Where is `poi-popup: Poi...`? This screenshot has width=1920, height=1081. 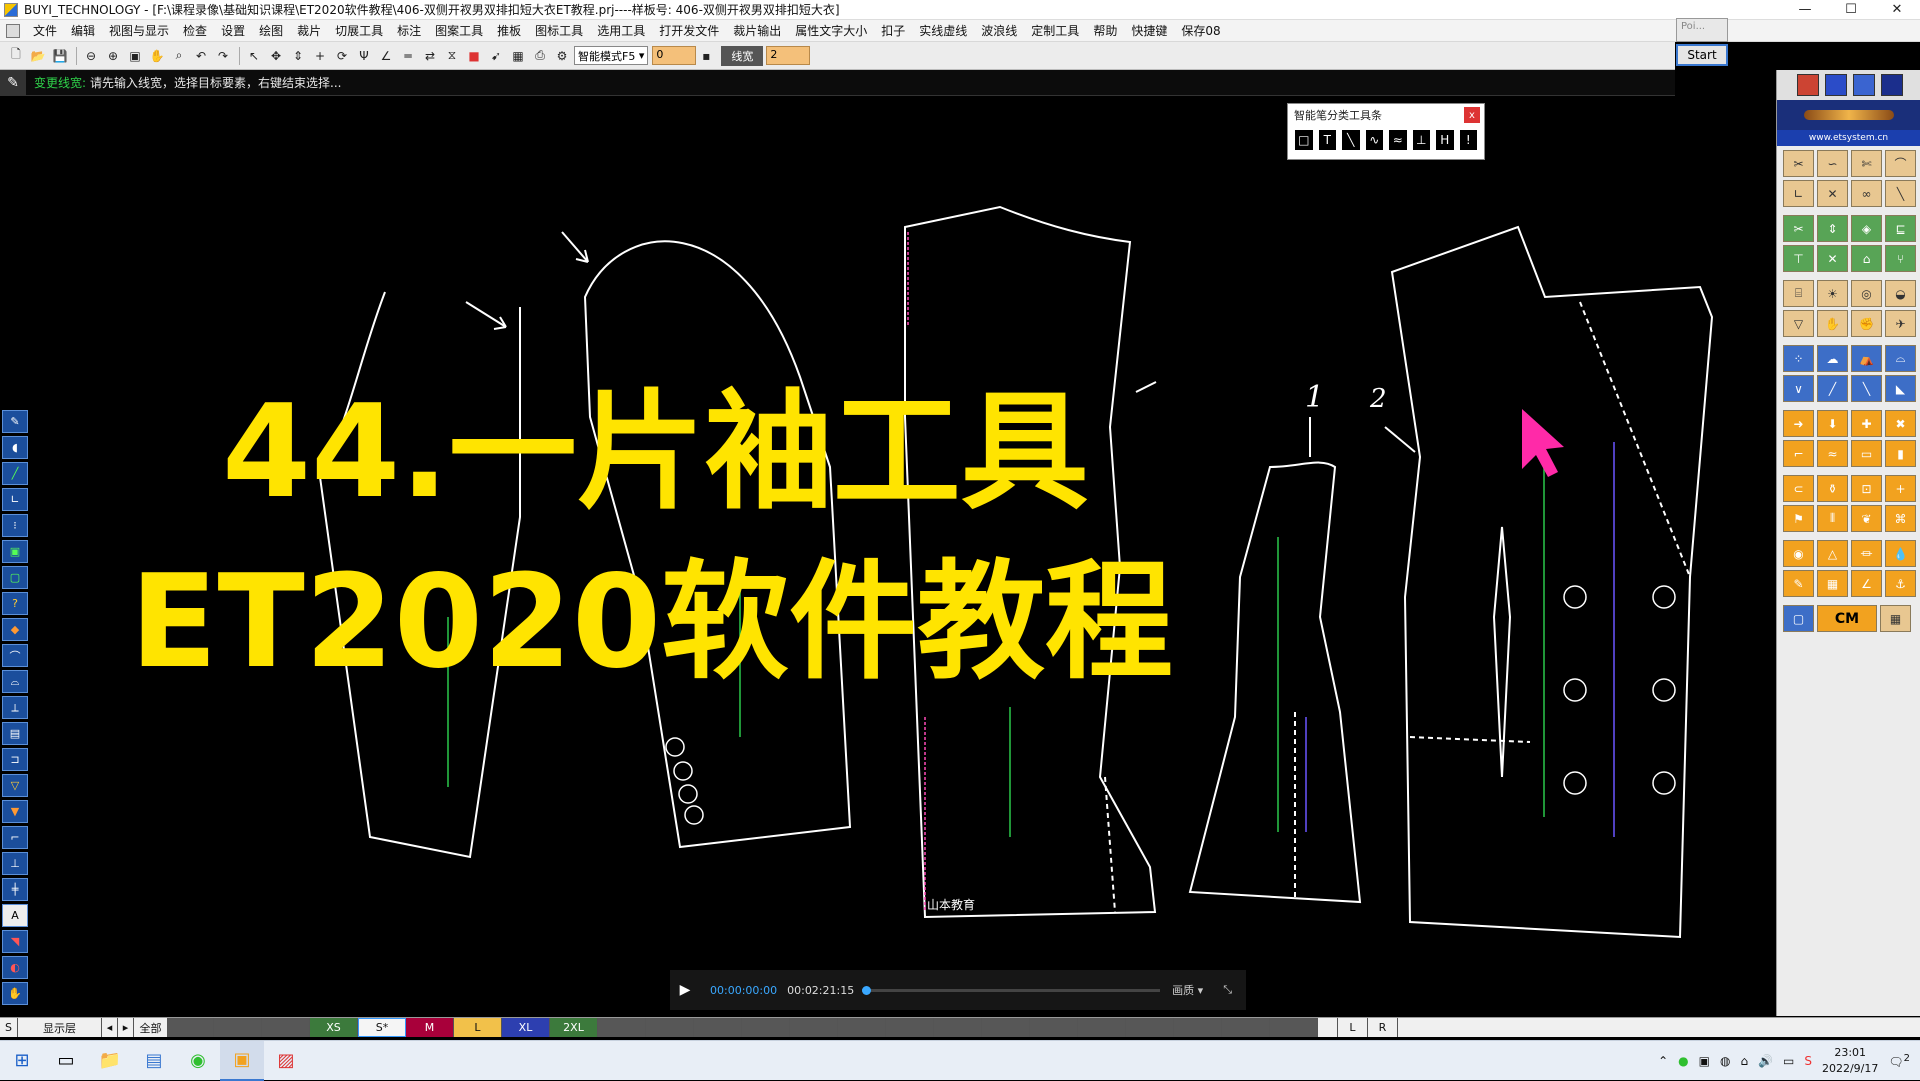
poi-popup: Poi... is located at coordinates (1702, 30).